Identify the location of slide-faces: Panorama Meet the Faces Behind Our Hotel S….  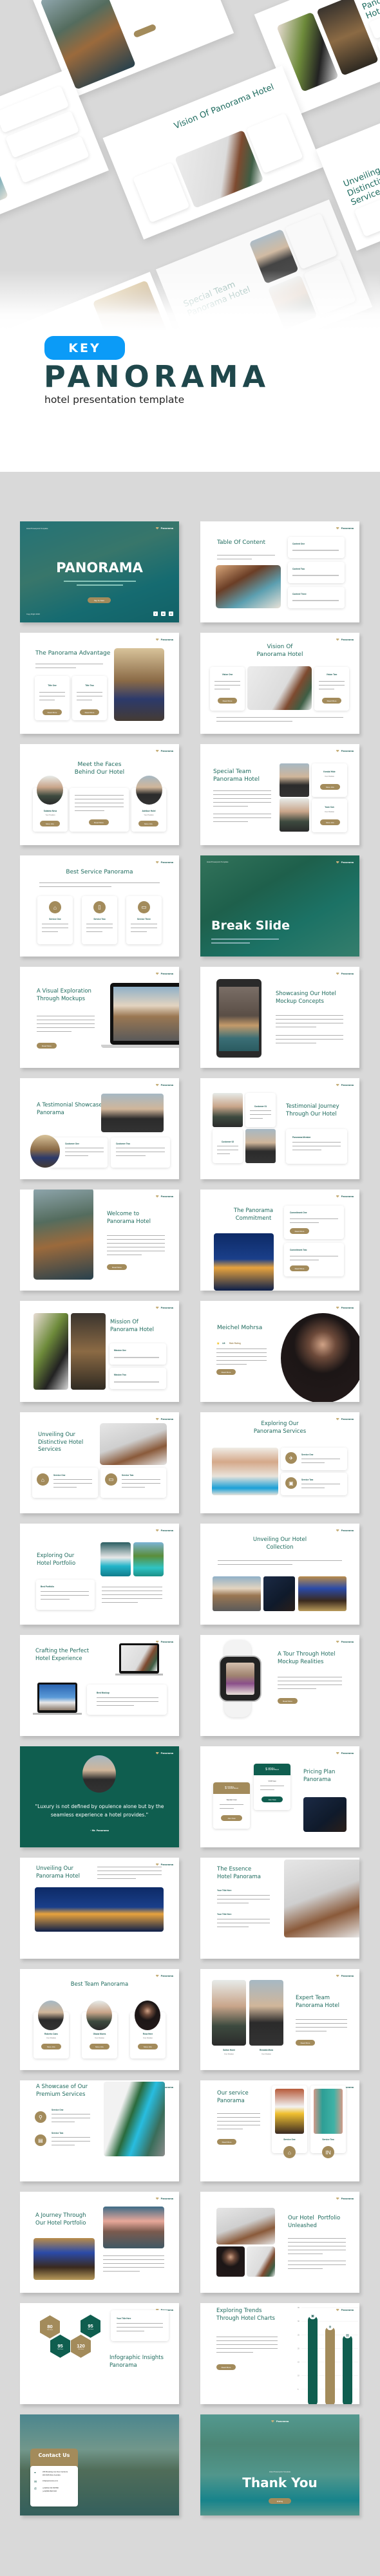
(99, 794).